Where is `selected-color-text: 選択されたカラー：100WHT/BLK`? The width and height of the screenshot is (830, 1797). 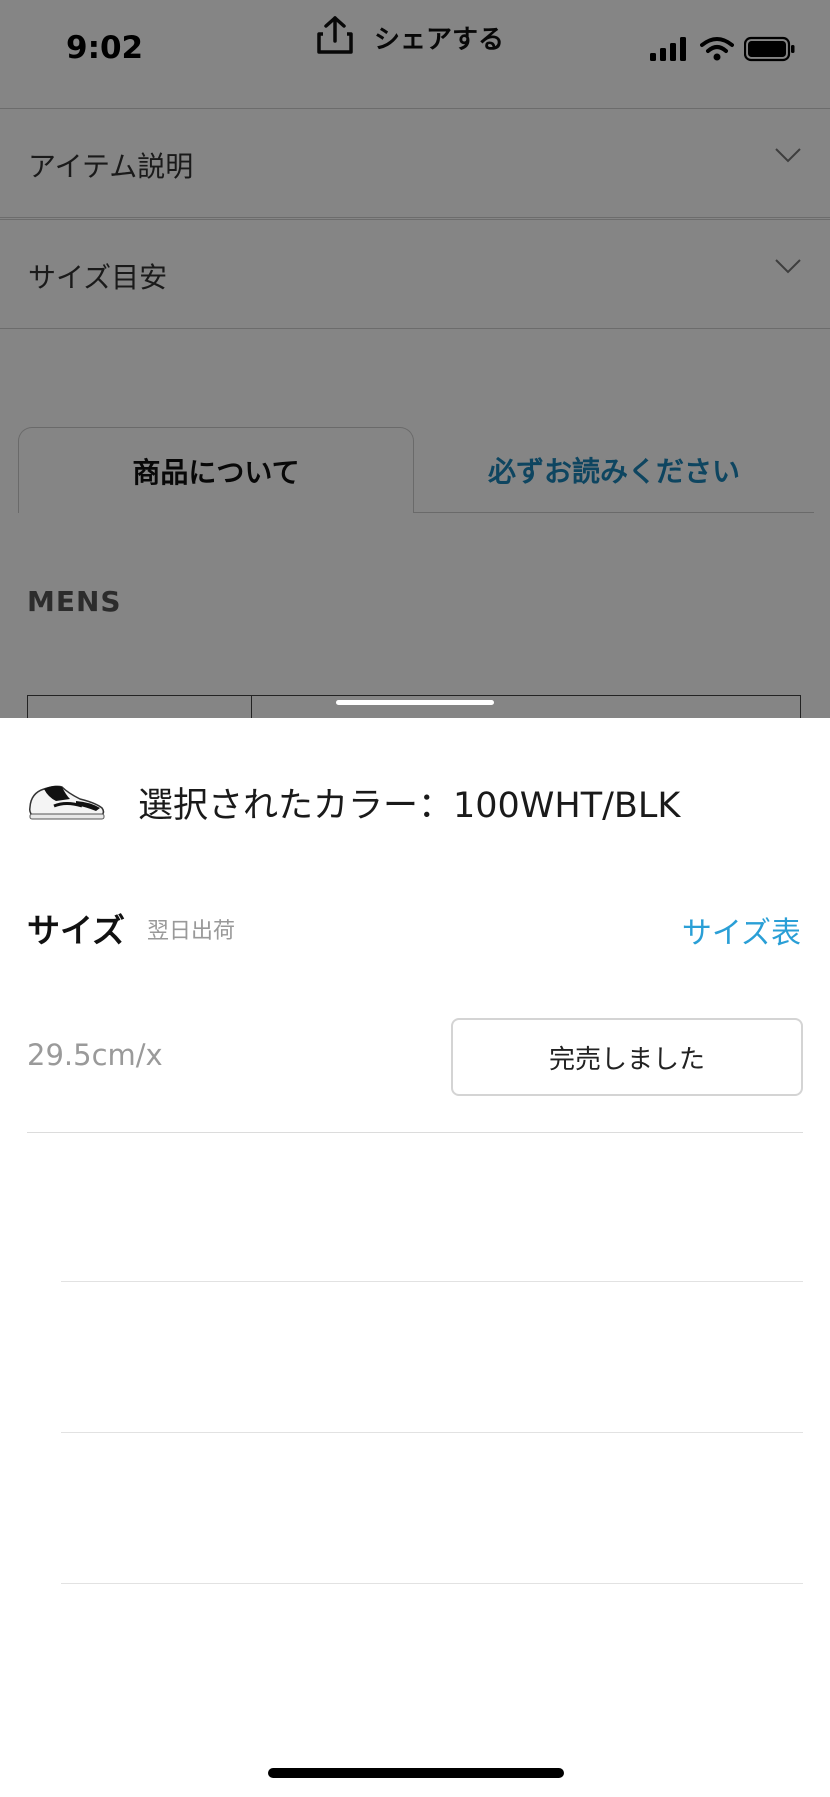 selected-color-text: 選択されたカラー：100WHT/BLK is located at coordinates (409, 806).